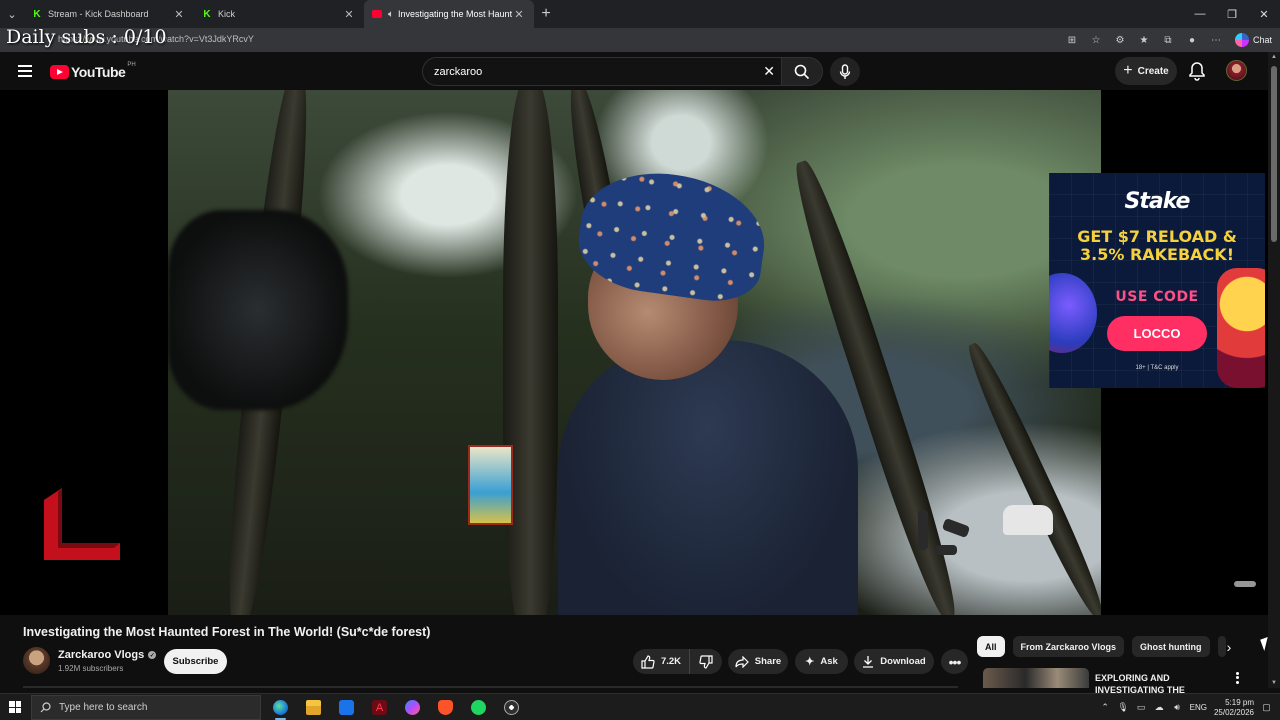 Image resolution: width=1280 pixels, height=720 pixels. What do you see at coordinates (1157, 201) in the screenshot?
I see `ad-brand: Stake` at bounding box center [1157, 201].